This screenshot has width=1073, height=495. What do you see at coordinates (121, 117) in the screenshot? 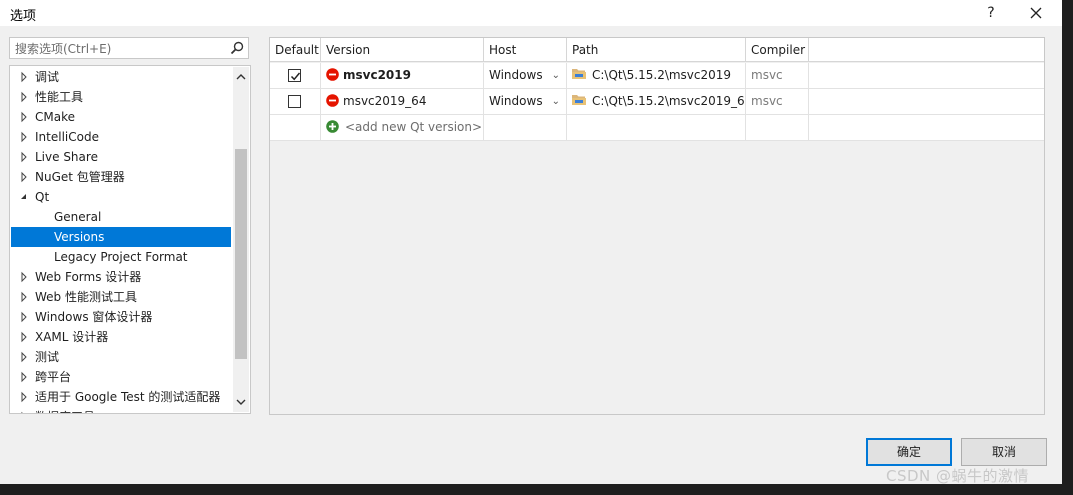
I see `tree-item: CMake` at bounding box center [121, 117].